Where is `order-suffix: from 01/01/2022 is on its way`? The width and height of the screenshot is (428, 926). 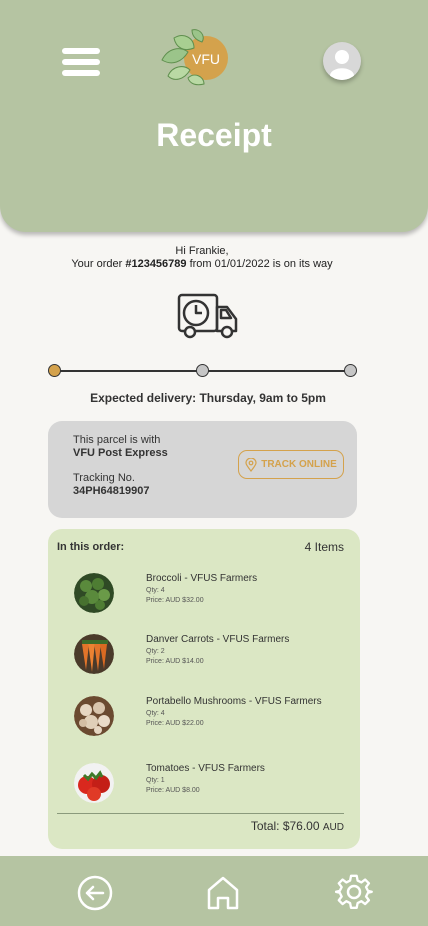 order-suffix: from 01/01/2022 is on its way is located at coordinates (259, 264).